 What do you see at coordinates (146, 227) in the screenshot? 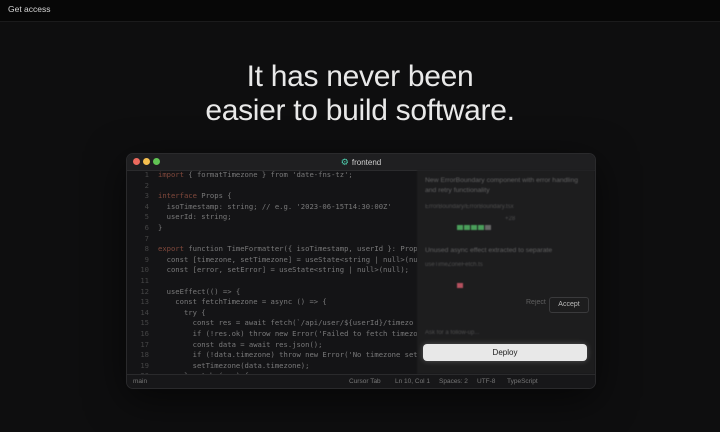
I see `line-number: 6` at bounding box center [146, 227].